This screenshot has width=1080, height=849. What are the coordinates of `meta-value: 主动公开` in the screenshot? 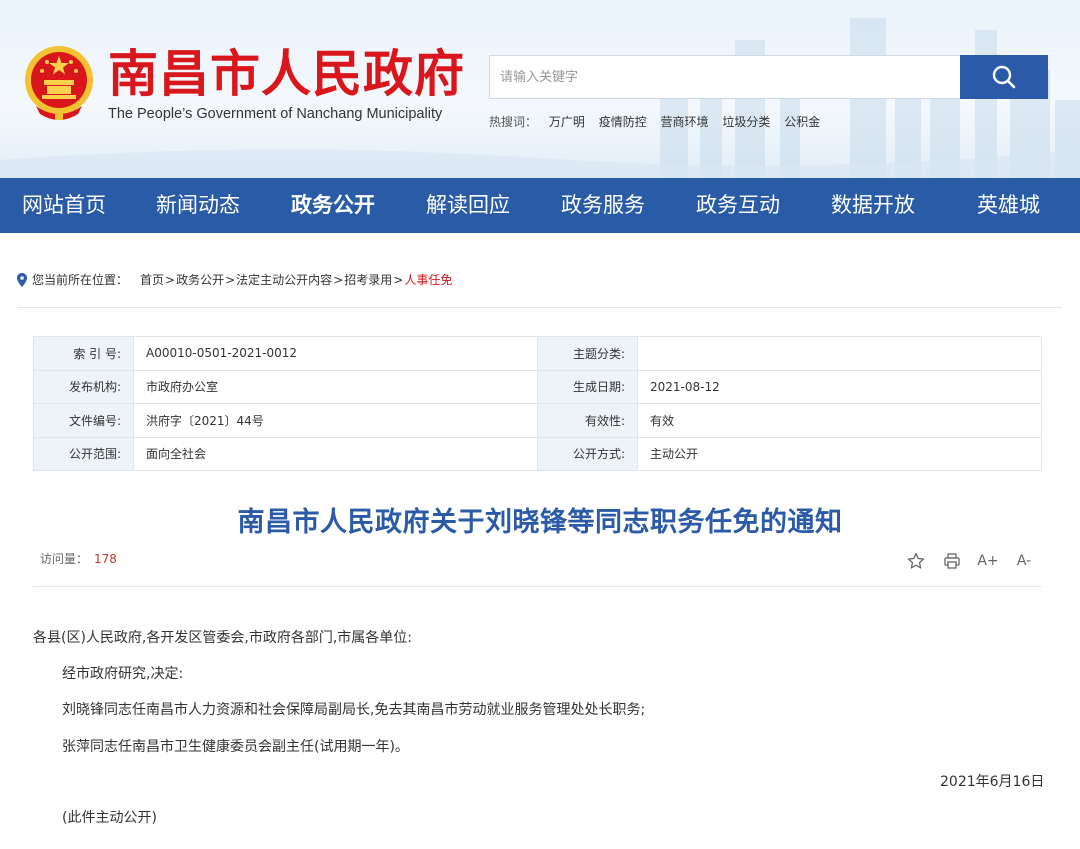 It's located at (839, 453).